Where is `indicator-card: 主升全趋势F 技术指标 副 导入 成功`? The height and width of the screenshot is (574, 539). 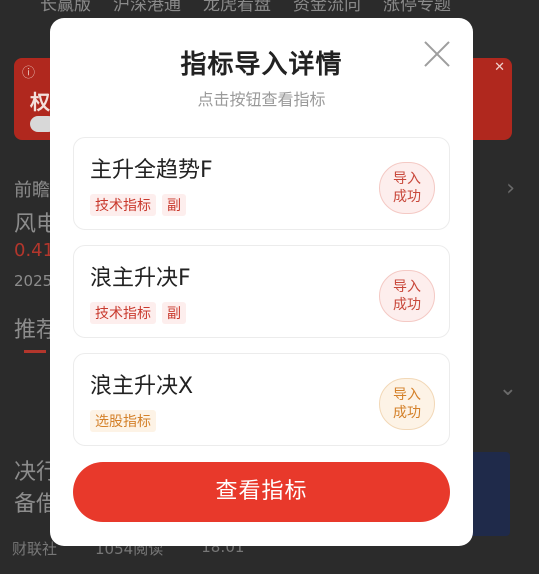 indicator-card: 主升全趋势F 技术指标 副 导入 成功 is located at coordinates (261, 183).